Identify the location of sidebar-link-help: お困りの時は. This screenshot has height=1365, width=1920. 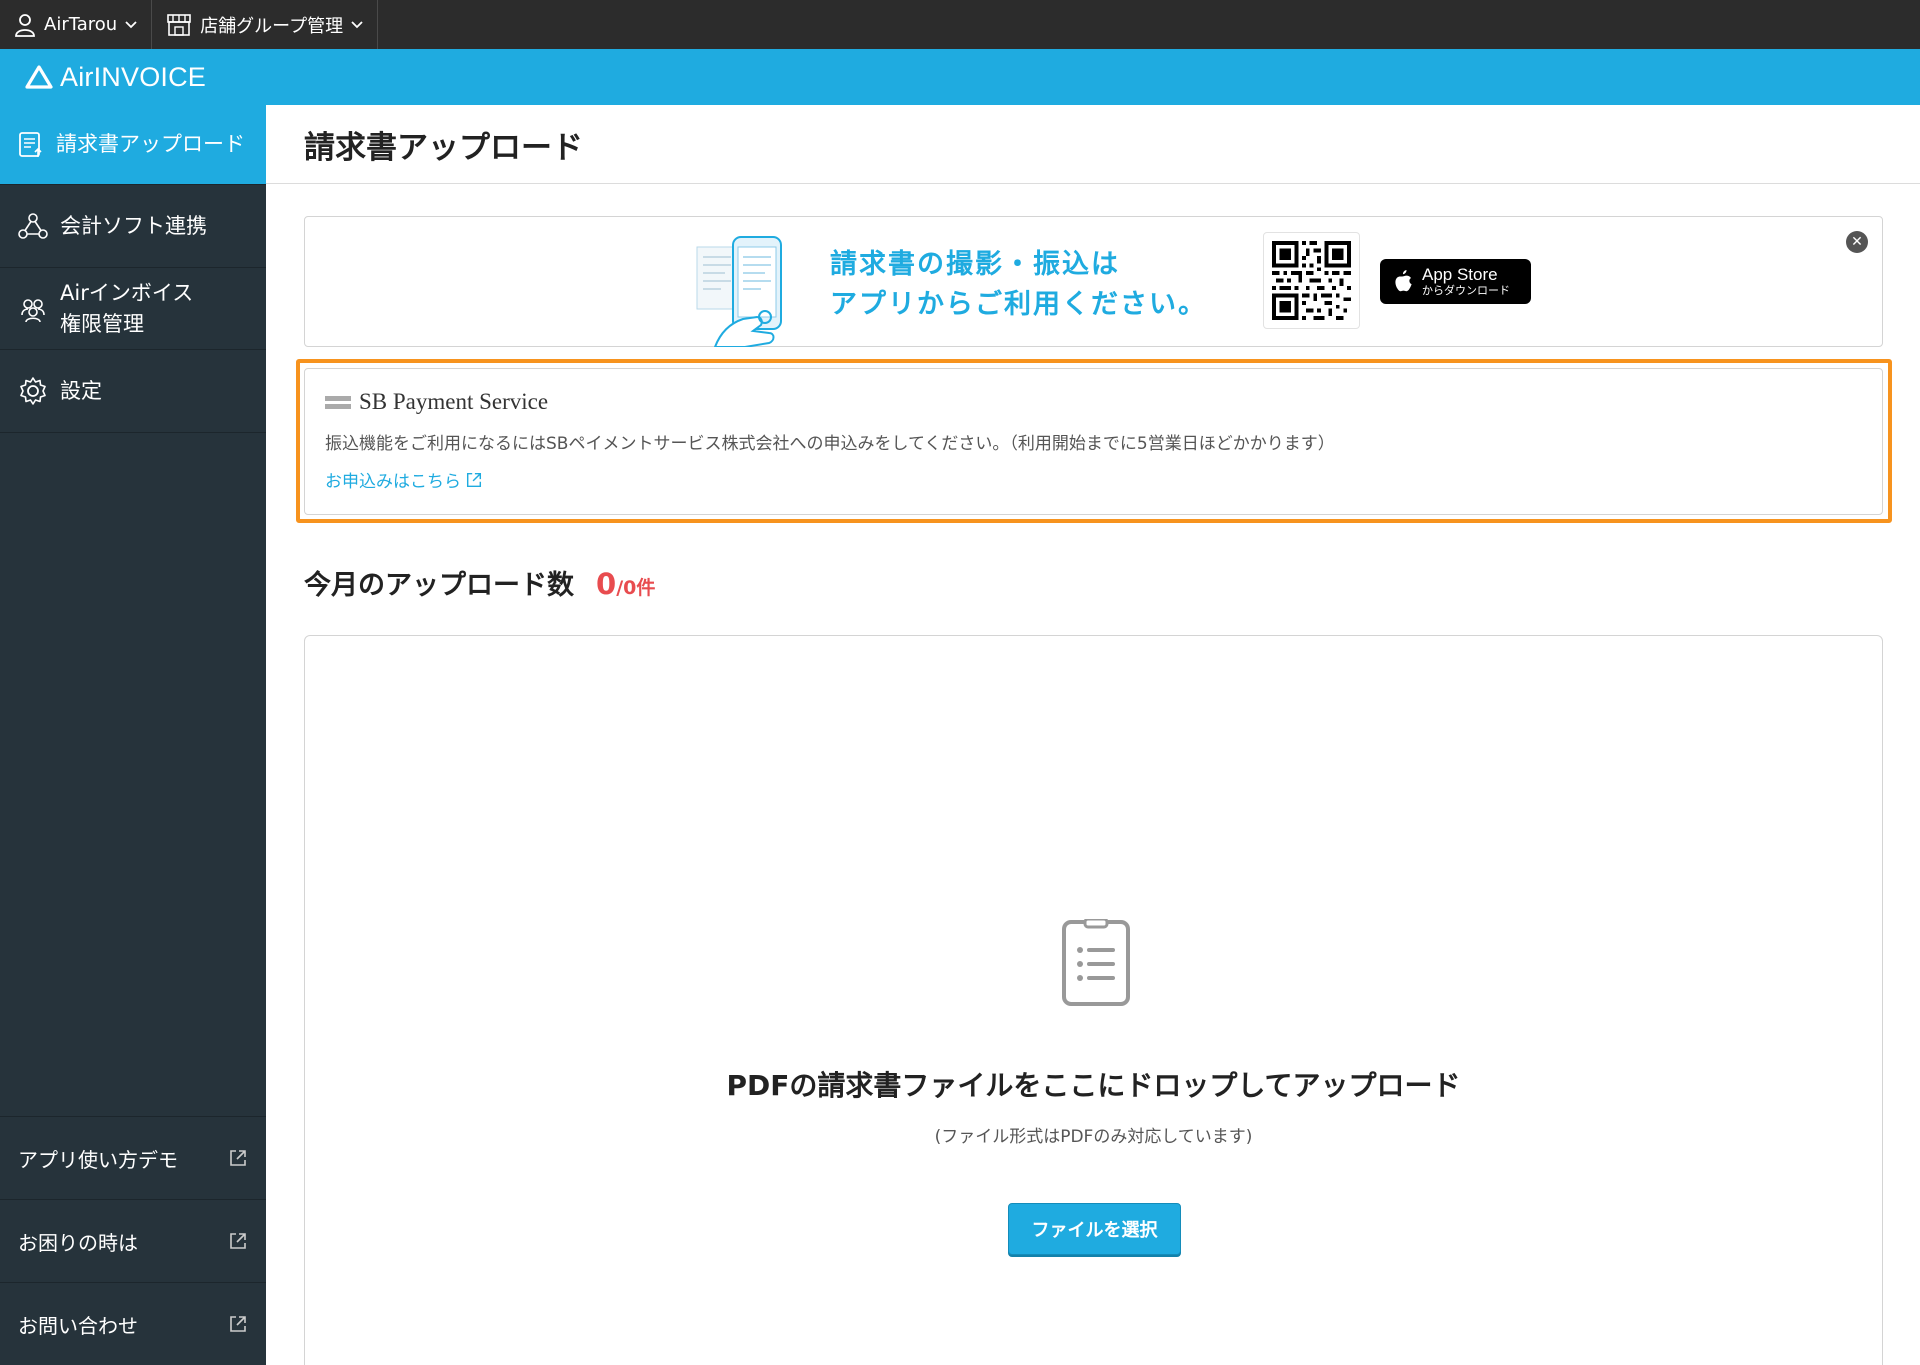
(133, 1240).